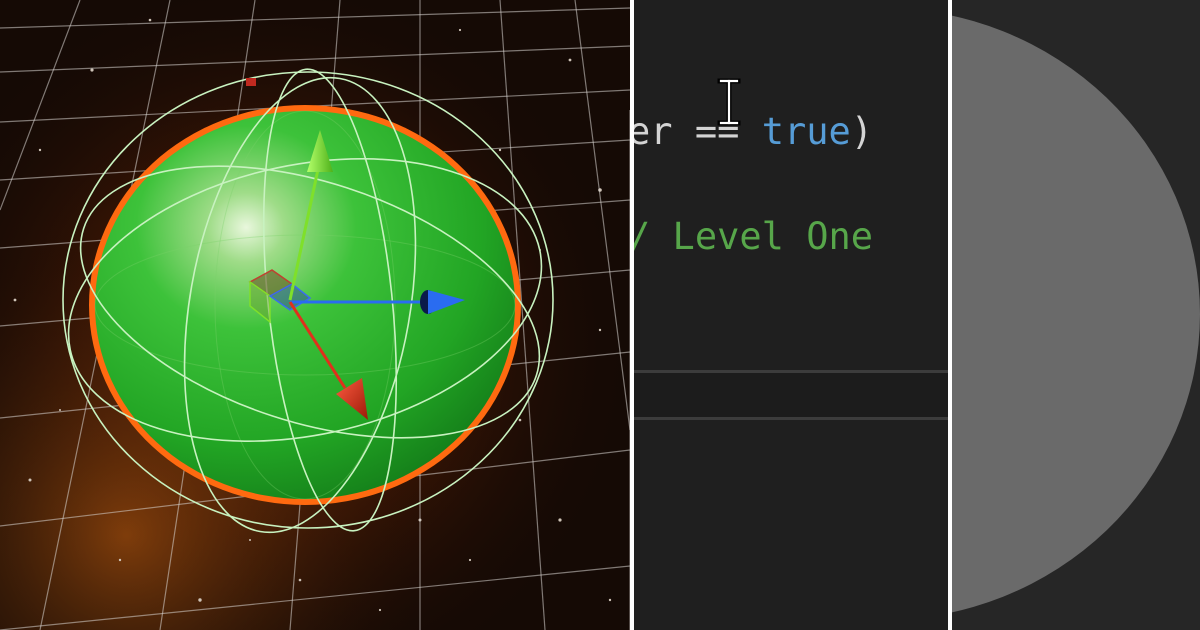 This screenshot has height=630, width=1200. What do you see at coordinates (862, 131) in the screenshot?
I see `code-paren: )` at bounding box center [862, 131].